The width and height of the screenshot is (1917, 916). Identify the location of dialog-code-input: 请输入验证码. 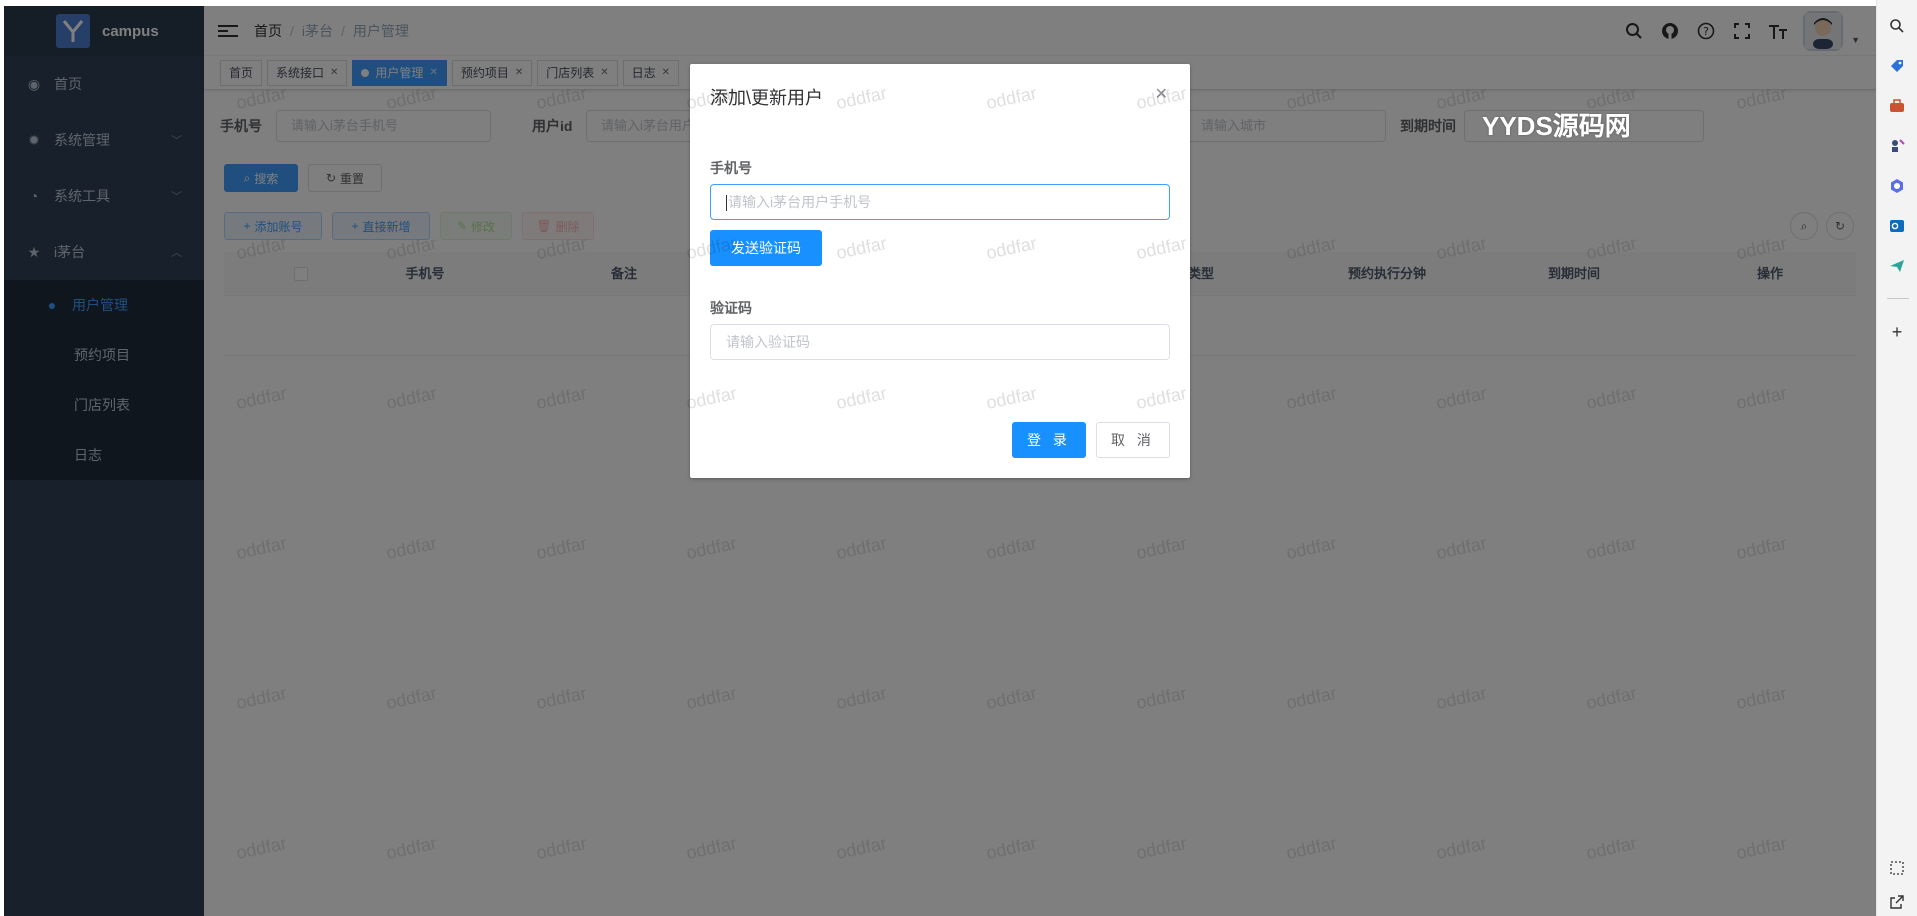
(940, 342).